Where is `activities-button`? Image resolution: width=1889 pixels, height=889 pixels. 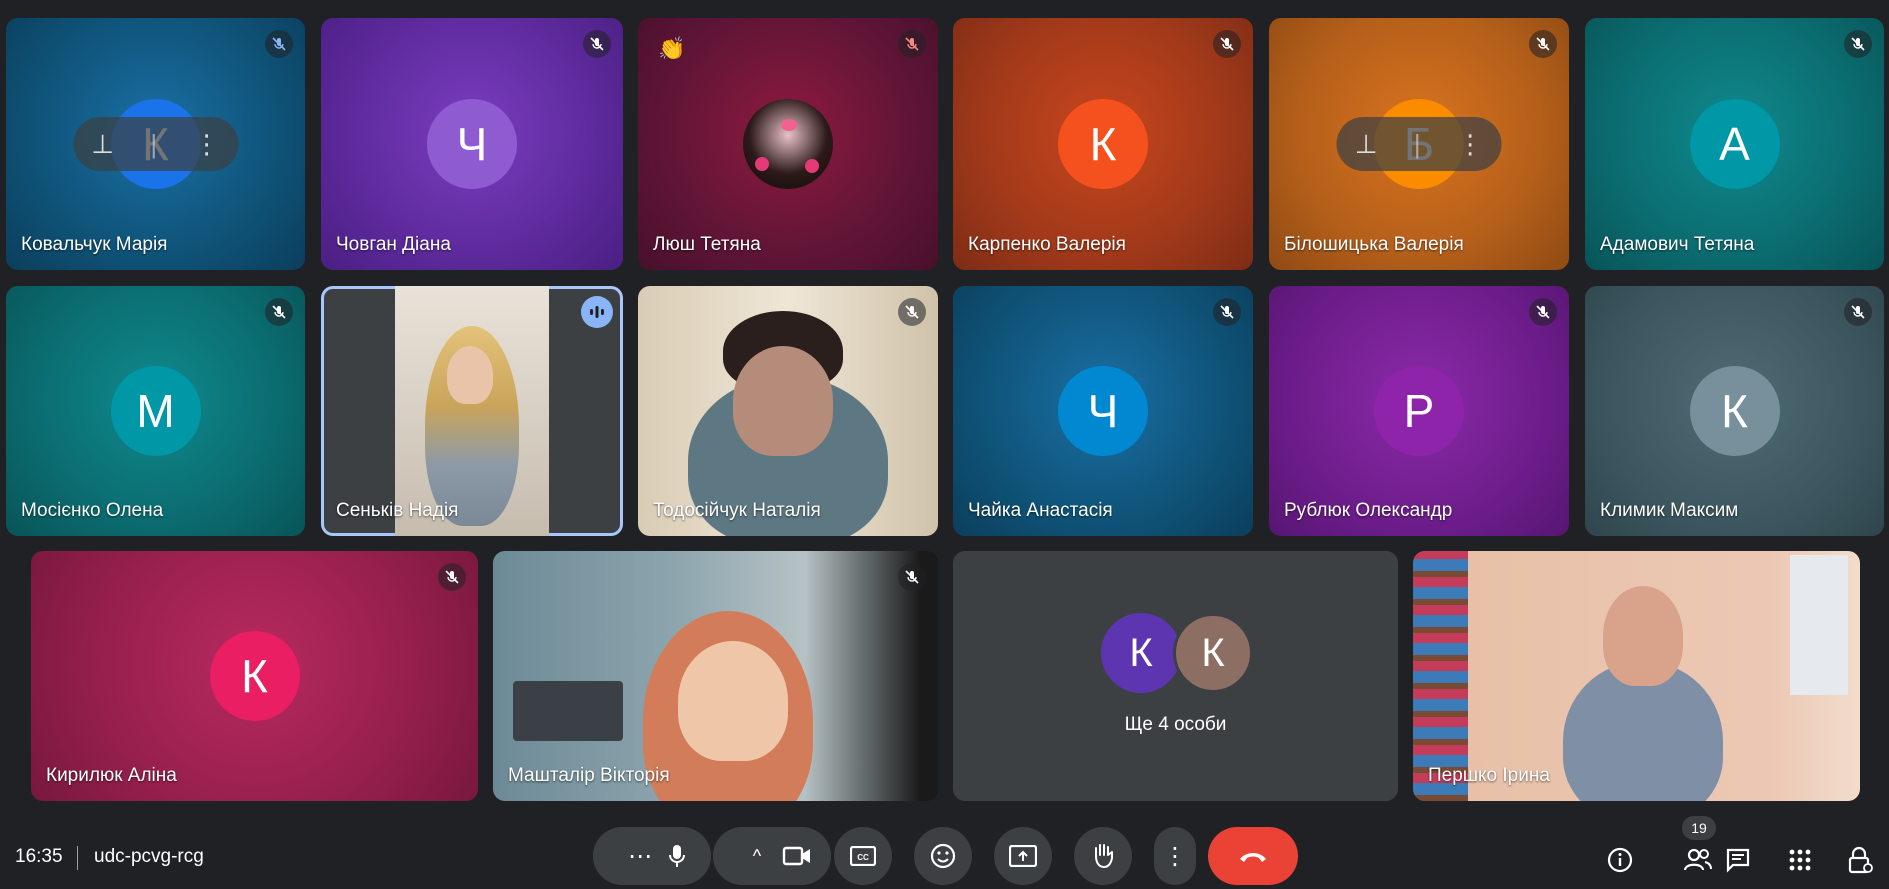 activities-button is located at coordinates (1800, 860).